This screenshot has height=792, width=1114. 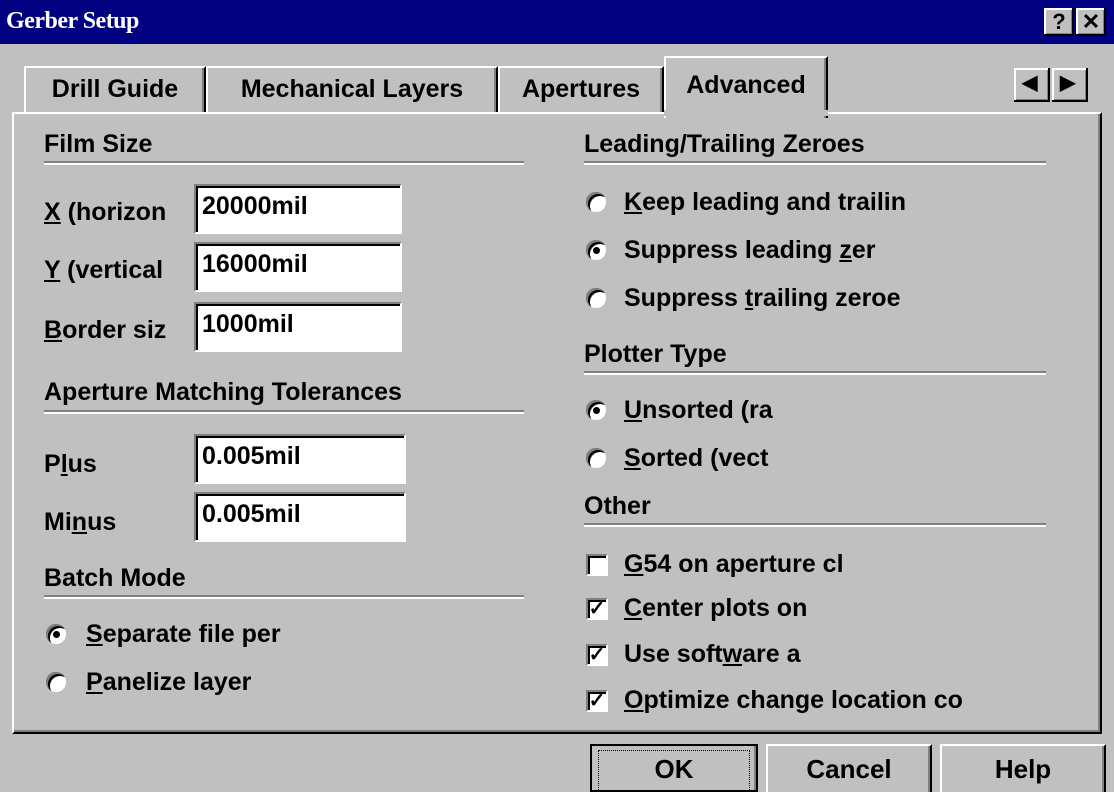 I want to click on x-horizontal-input: 20000mil, so click(x=298, y=209).